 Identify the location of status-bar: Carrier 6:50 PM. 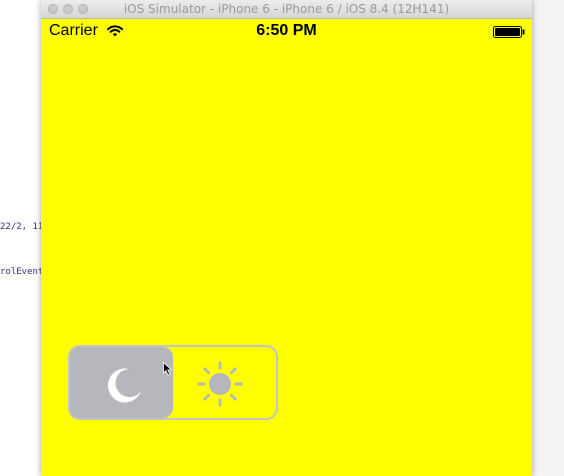
(286, 32).